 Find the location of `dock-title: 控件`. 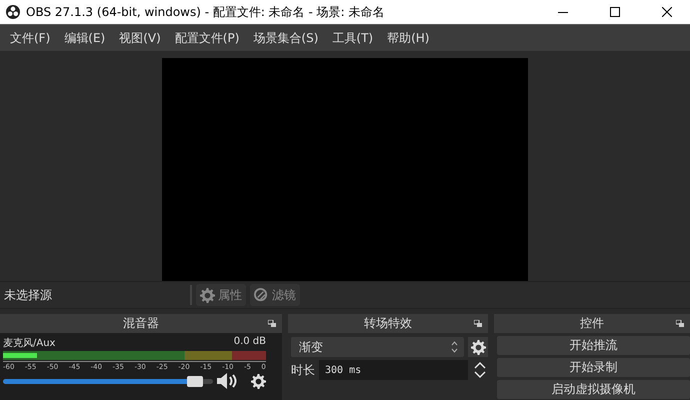

dock-title: 控件 is located at coordinates (592, 323).